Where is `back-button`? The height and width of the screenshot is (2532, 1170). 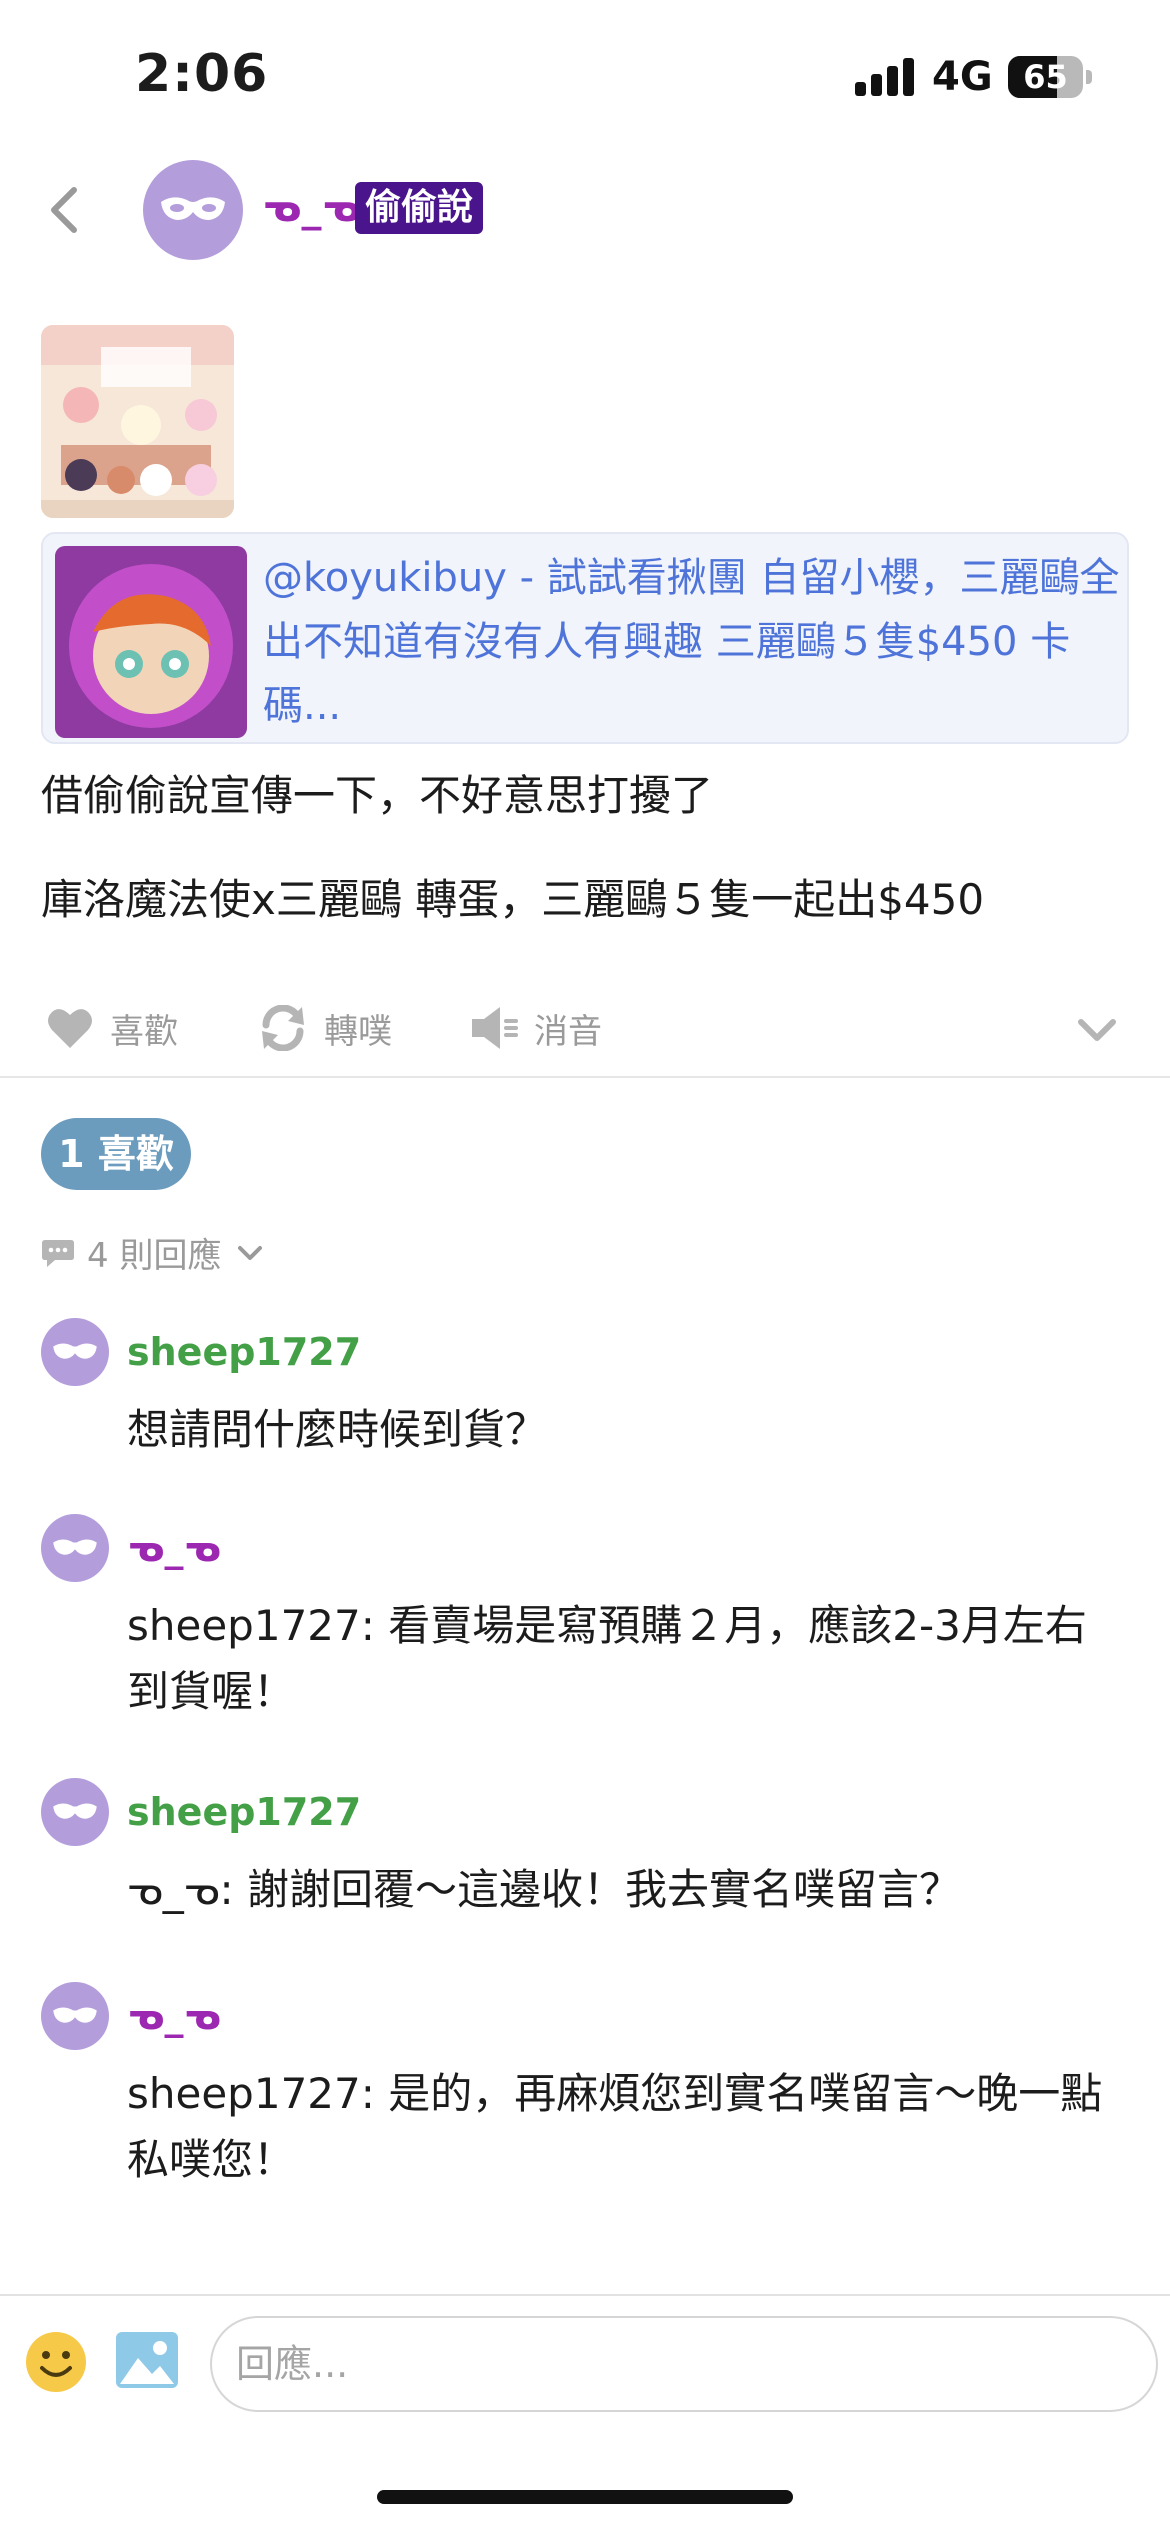 back-button is located at coordinates (66, 210).